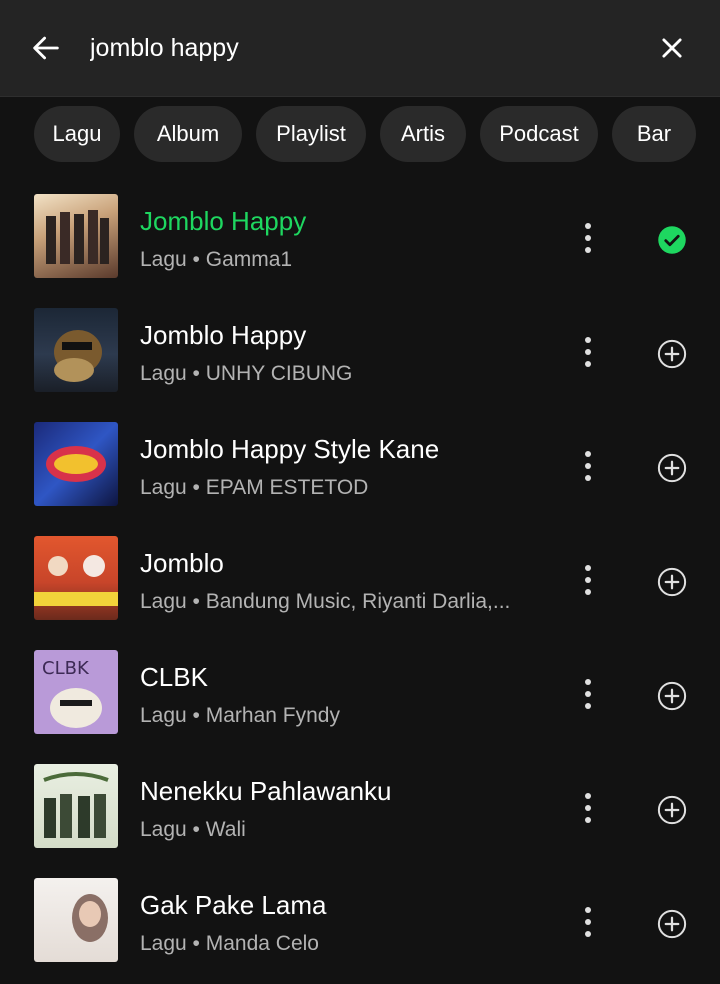 Image resolution: width=720 pixels, height=984 pixels. Describe the element at coordinates (254, 487) in the screenshot. I see `track-subtitle: Lagu • EPAM ESTETOD` at that location.